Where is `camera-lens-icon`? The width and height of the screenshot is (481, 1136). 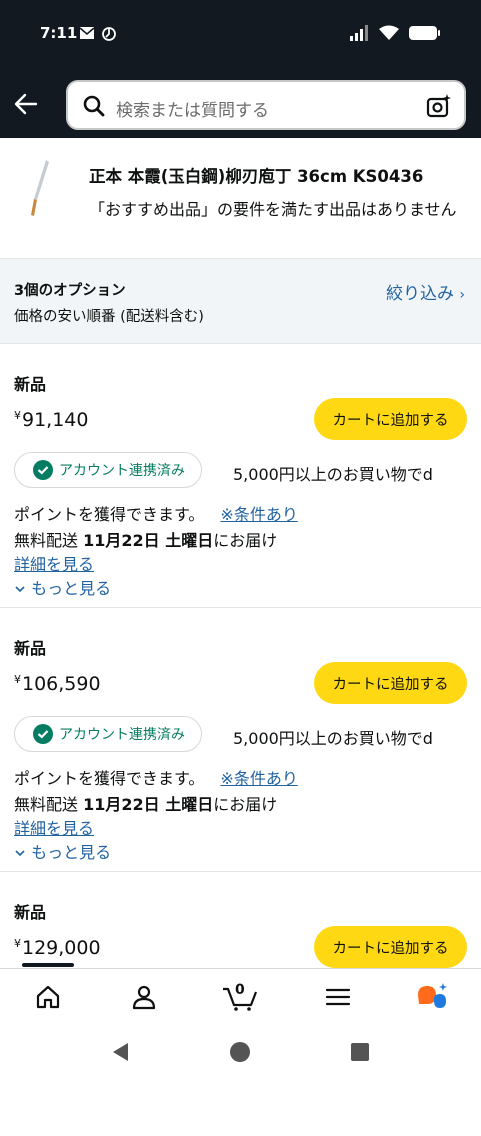 camera-lens-icon is located at coordinates (439, 106).